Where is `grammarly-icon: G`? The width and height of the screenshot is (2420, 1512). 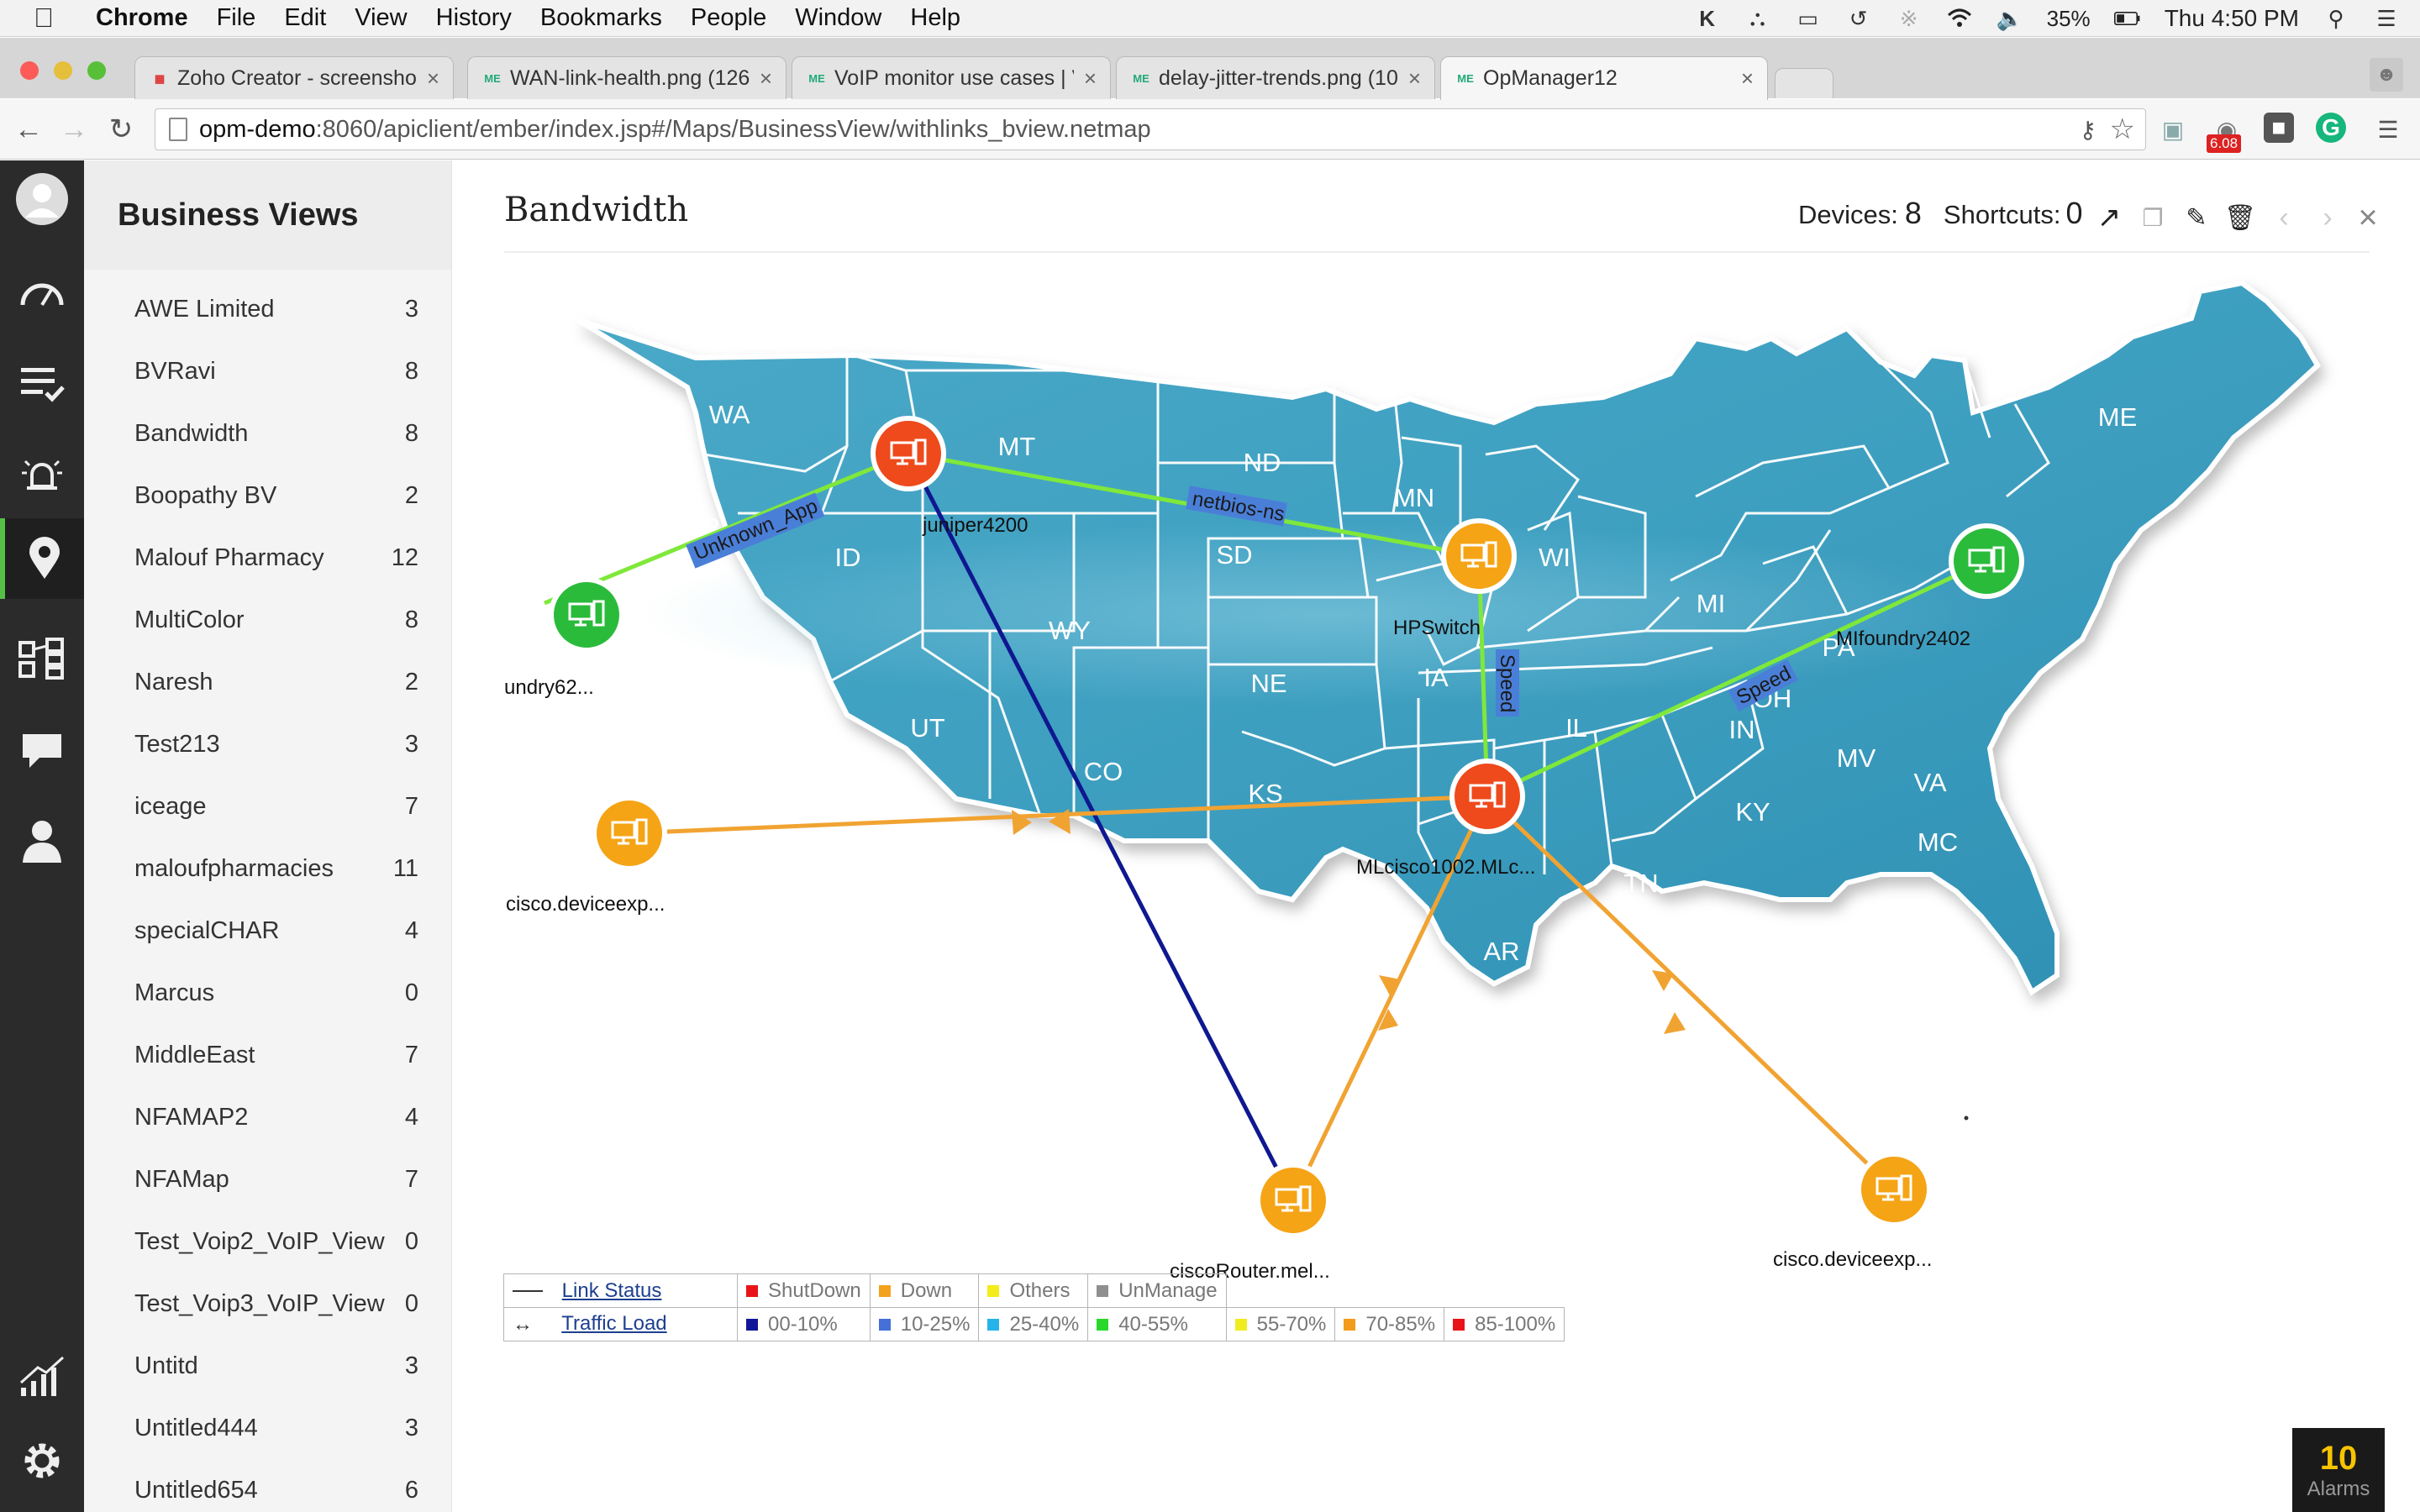 grammarly-icon: G is located at coordinates (2331, 128).